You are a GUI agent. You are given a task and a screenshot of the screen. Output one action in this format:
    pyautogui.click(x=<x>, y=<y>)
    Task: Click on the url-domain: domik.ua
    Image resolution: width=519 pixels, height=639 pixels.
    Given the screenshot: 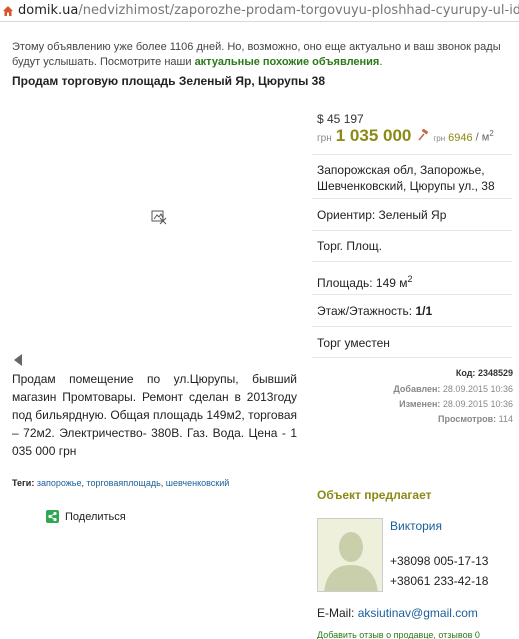 What is the action you would take?
    pyautogui.click(x=48, y=10)
    